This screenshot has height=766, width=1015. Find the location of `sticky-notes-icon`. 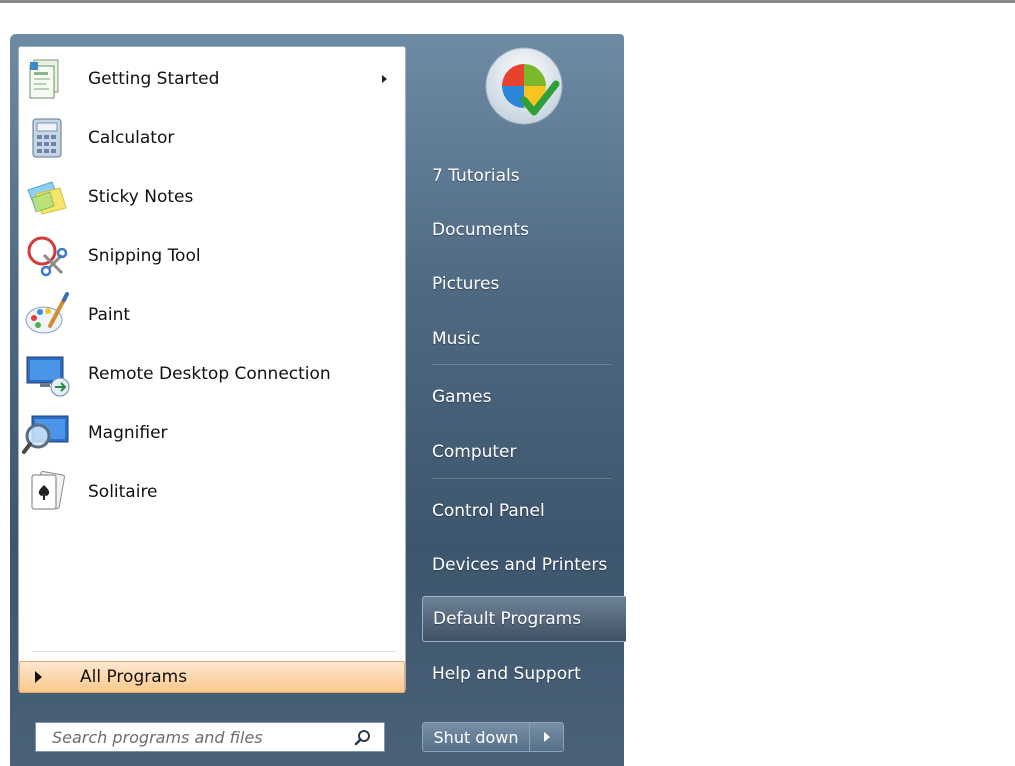

sticky-notes-icon is located at coordinates (47, 197).